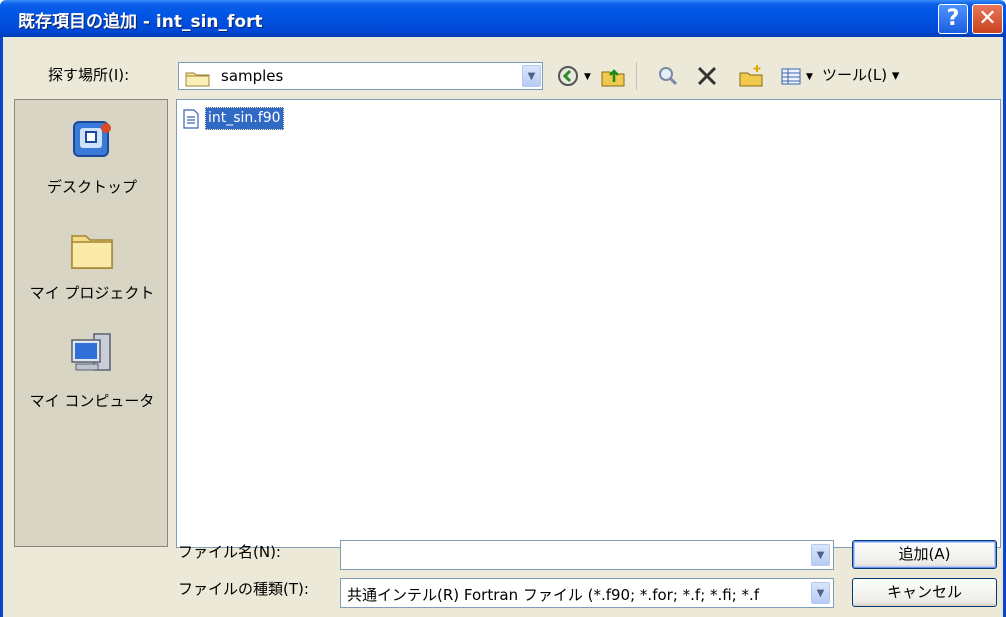  Describe the element at coordinates (568, 76) in the screenshot. I see `back-icon` at that location.